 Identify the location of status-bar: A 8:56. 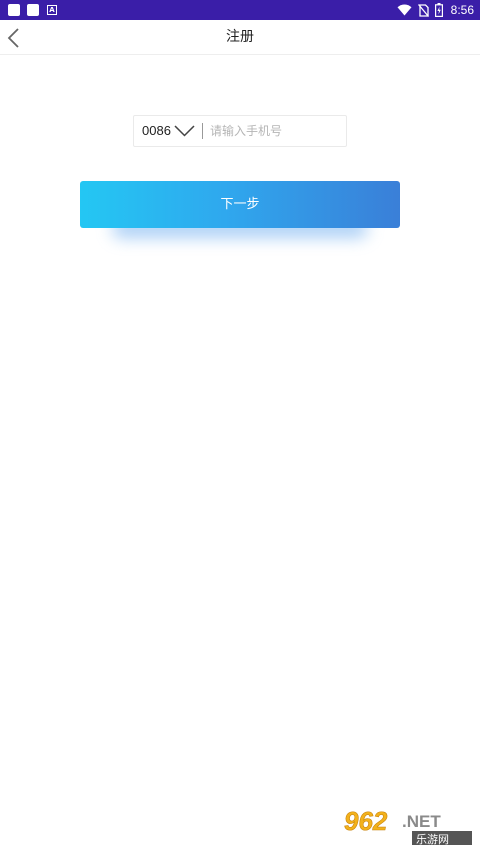
(240, 10).